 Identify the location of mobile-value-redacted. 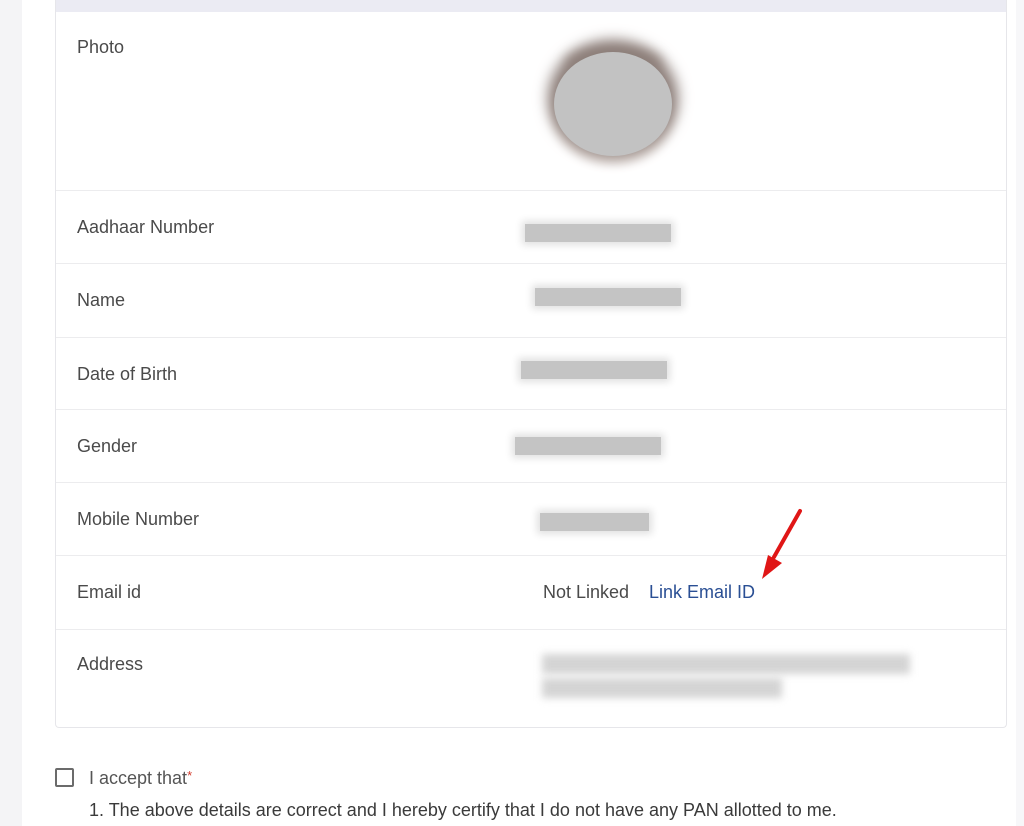
(594, 522).